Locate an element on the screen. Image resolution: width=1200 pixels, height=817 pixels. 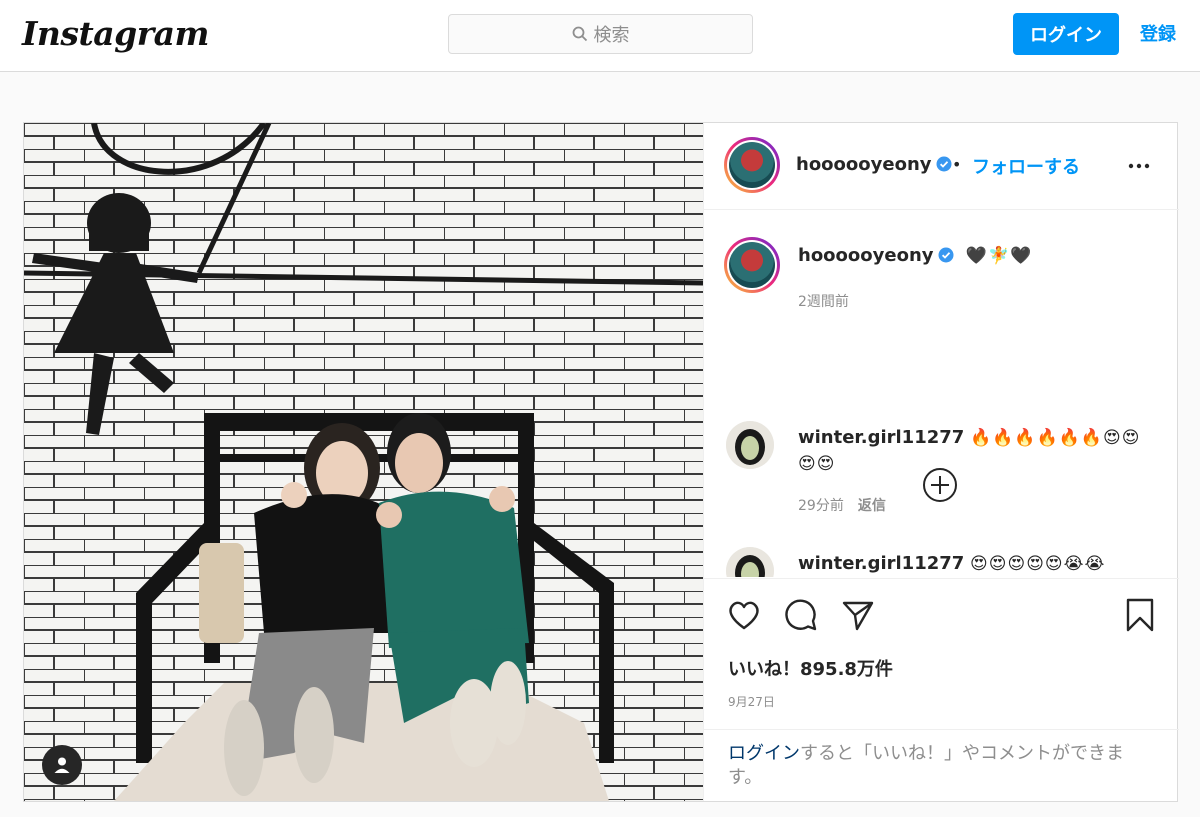
comment-icon is located at coordinates (801, 615).